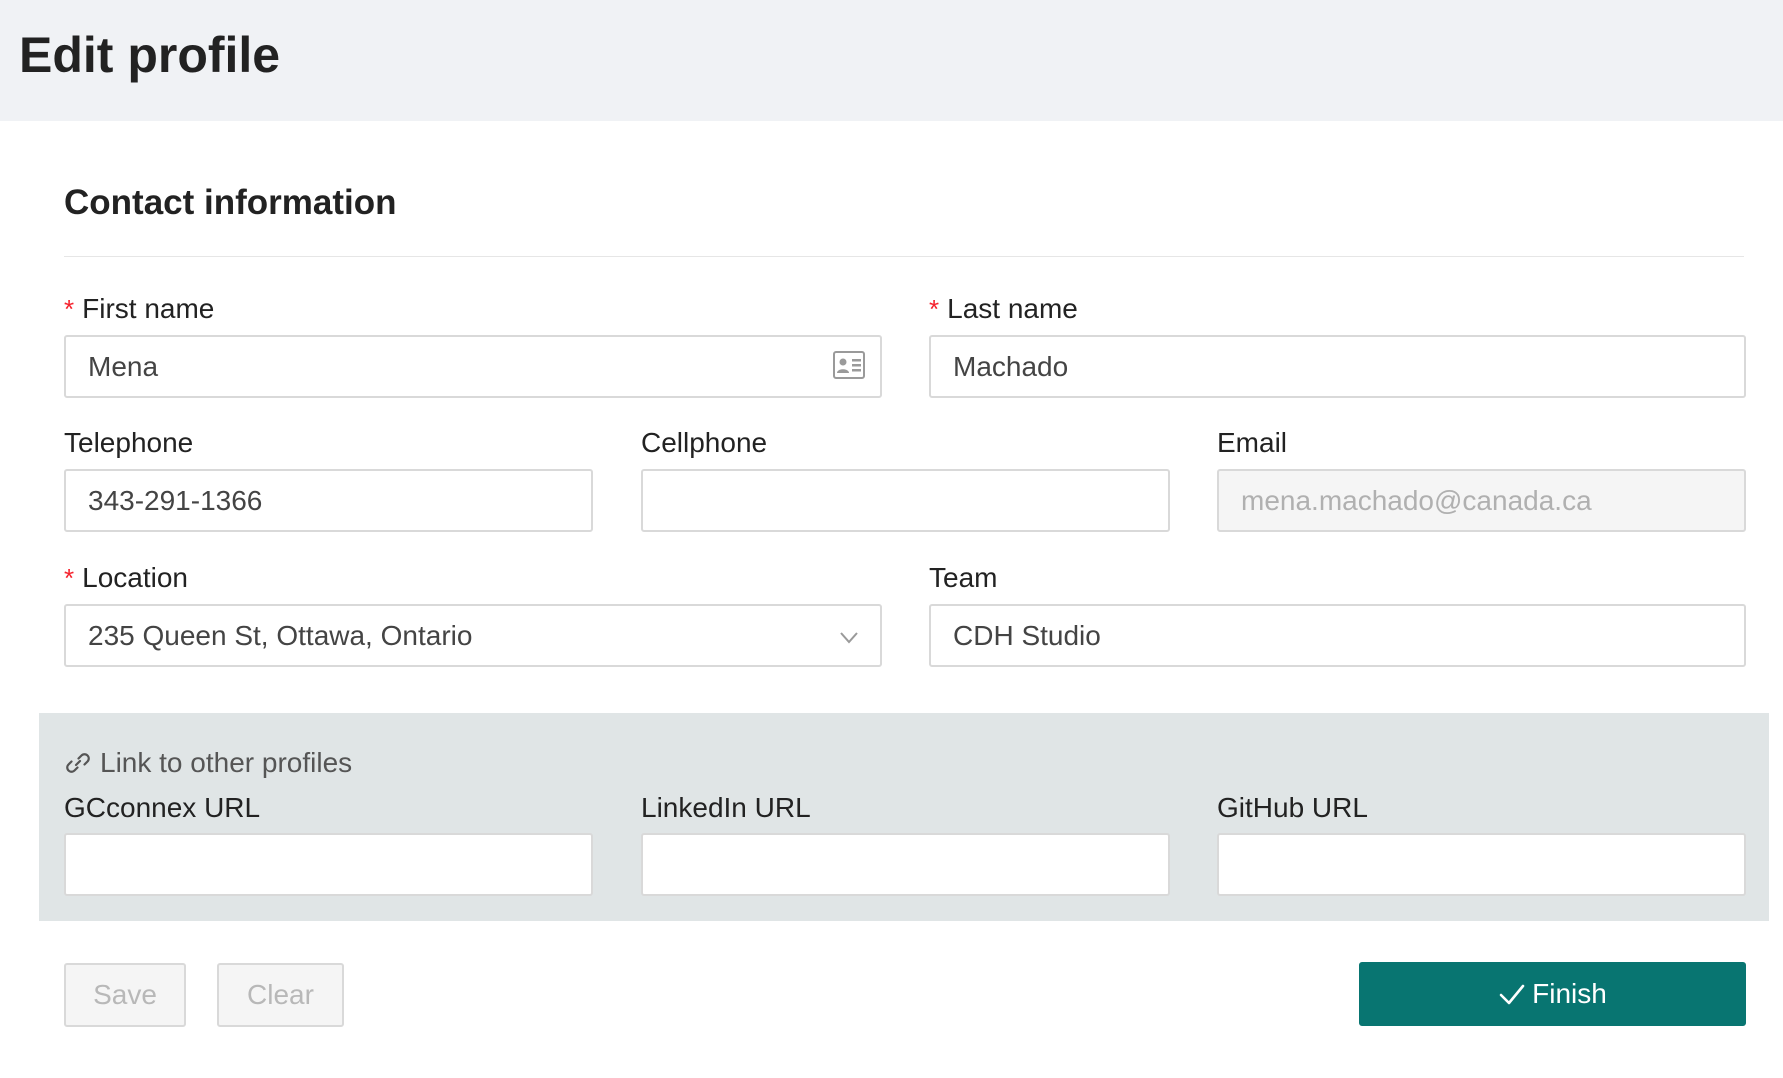 The height and width of the screenshot is (1078, 1783). I want to click on page-header: Edit profile, so click(891, 60).